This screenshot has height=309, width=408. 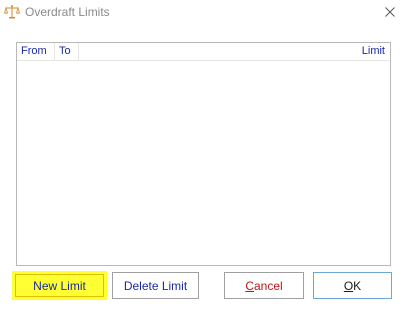 I want to click on new-limit-button-focus: New Limit, so click(x=59, y=285).